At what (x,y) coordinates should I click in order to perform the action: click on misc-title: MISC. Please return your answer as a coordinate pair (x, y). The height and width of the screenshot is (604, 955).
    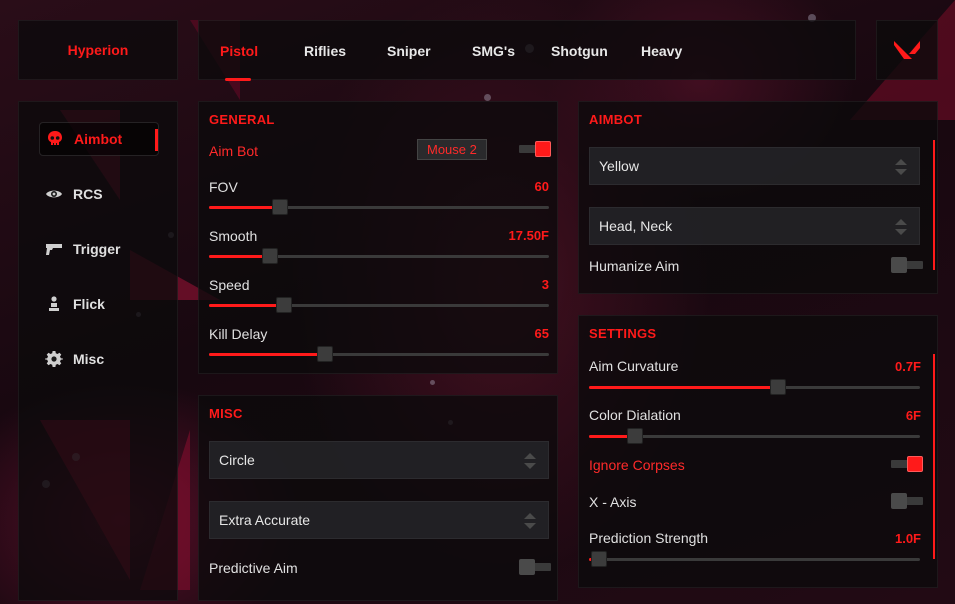
    Looking at the image, I should click on (226, 413).